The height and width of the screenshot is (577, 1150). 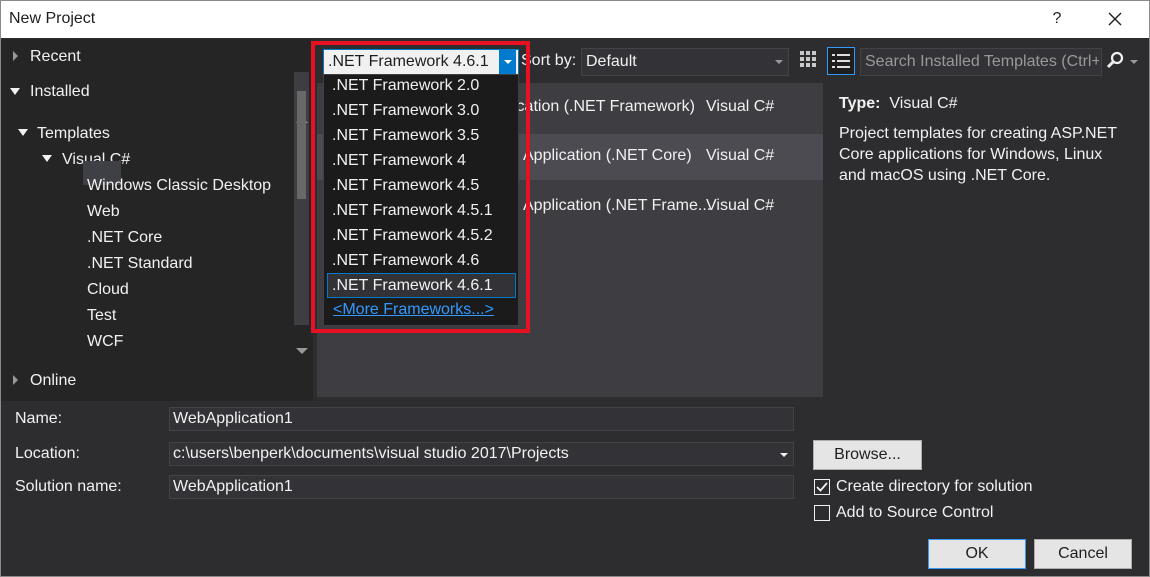 I want to click on cancel-button: Cancel, so click(x=1083, y=554).